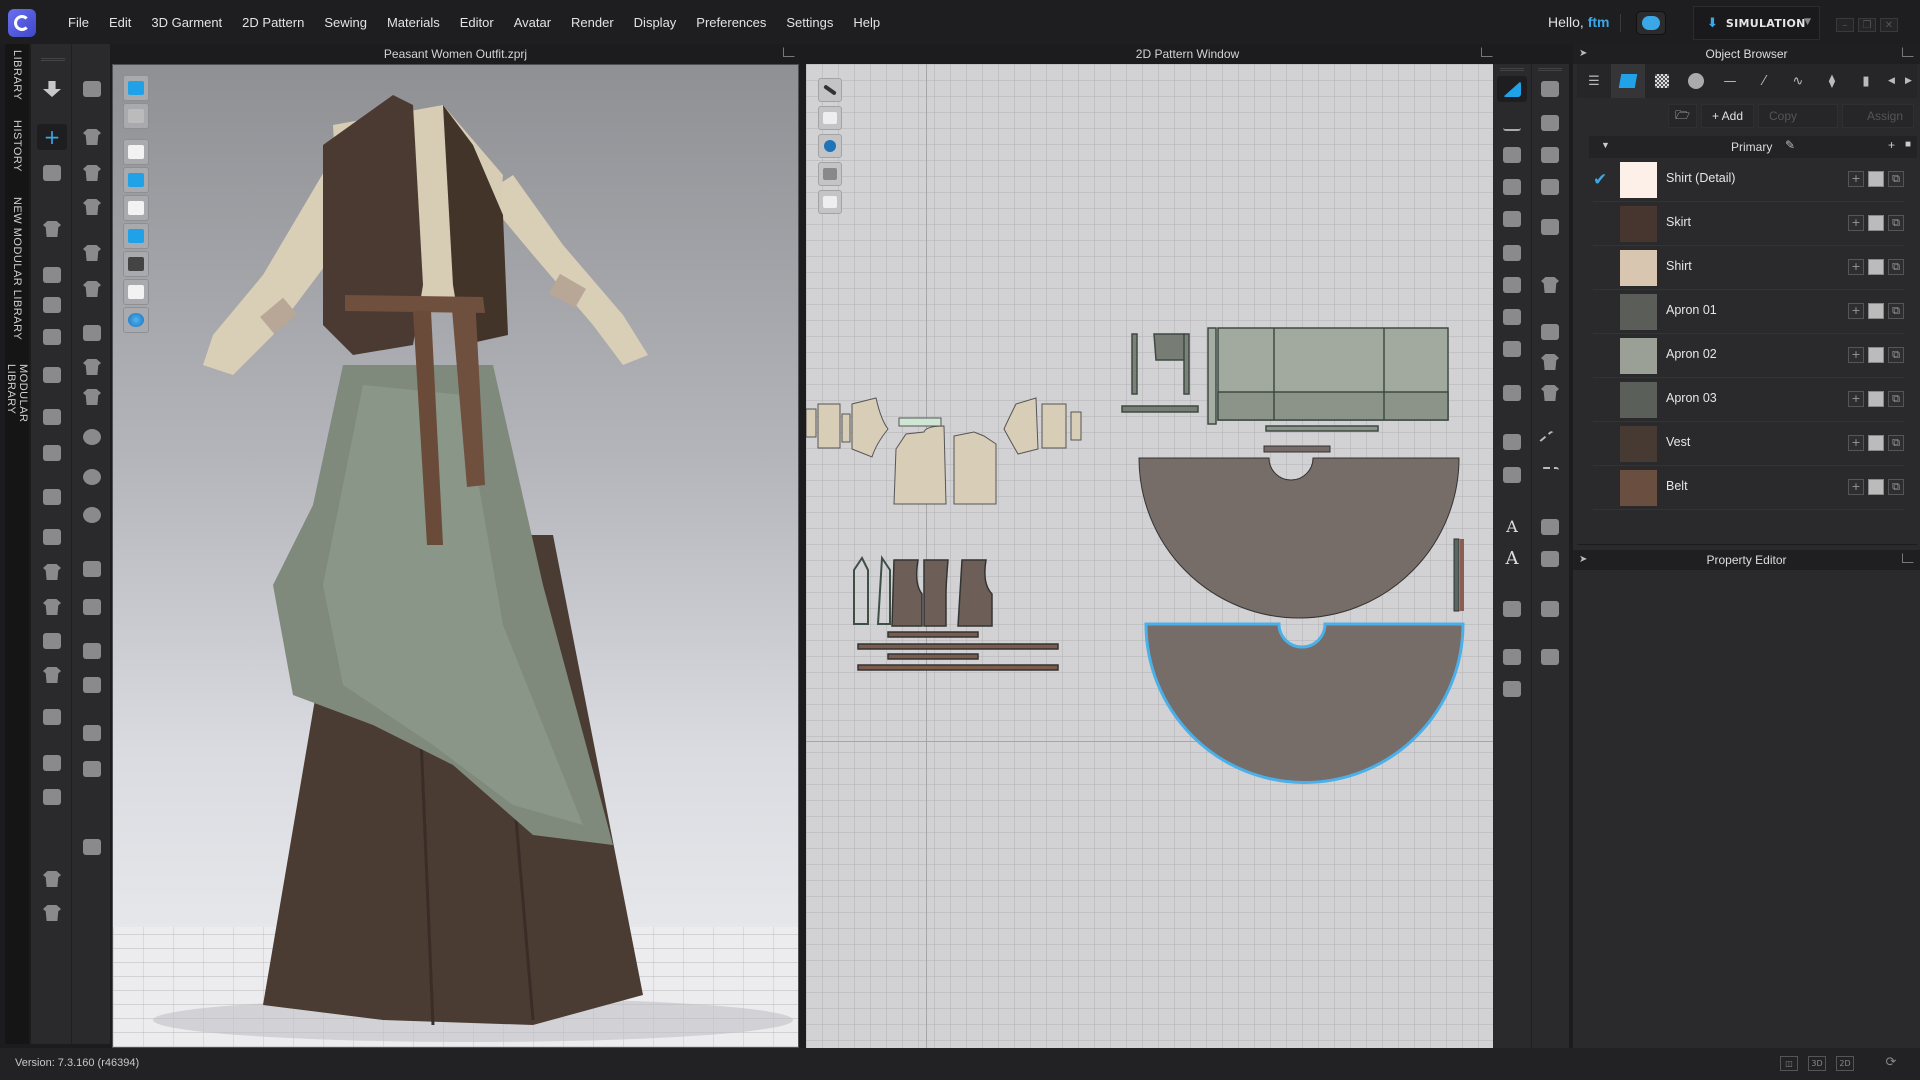 This screenshot has width=1920, height=1080. Describe the element at coordinates (1512, 187) in the screenshot. I see `polygon-icon` at that location.